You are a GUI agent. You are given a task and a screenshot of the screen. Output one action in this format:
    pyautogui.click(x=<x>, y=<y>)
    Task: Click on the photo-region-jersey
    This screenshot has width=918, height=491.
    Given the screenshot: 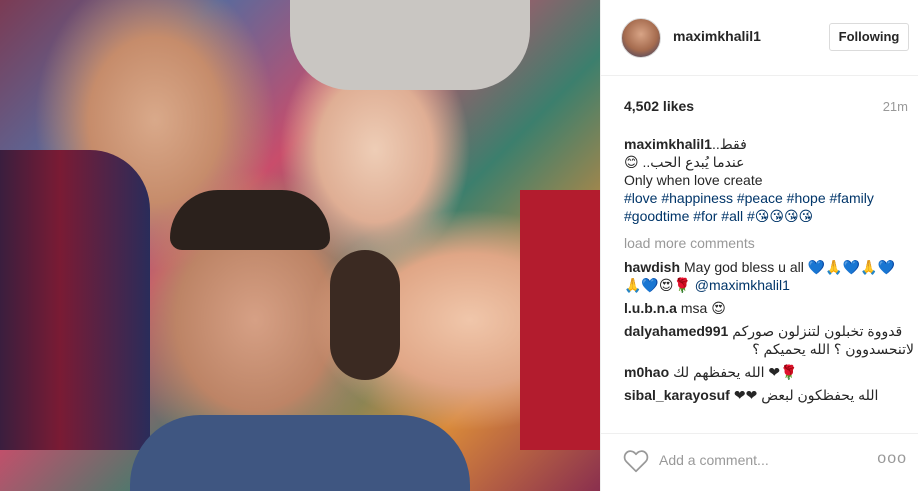 What is the action you would take?
    pyautogui.click(x=75, y=300)
    